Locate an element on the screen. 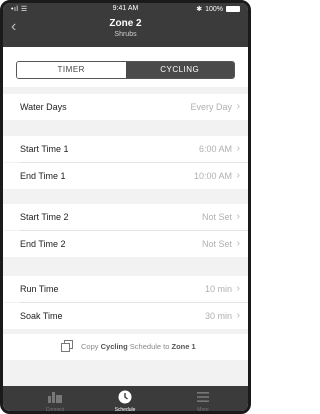 This screenshot has width=320, height=414. bluetooth-icon: ✱ is located at coordinates (199, 9).